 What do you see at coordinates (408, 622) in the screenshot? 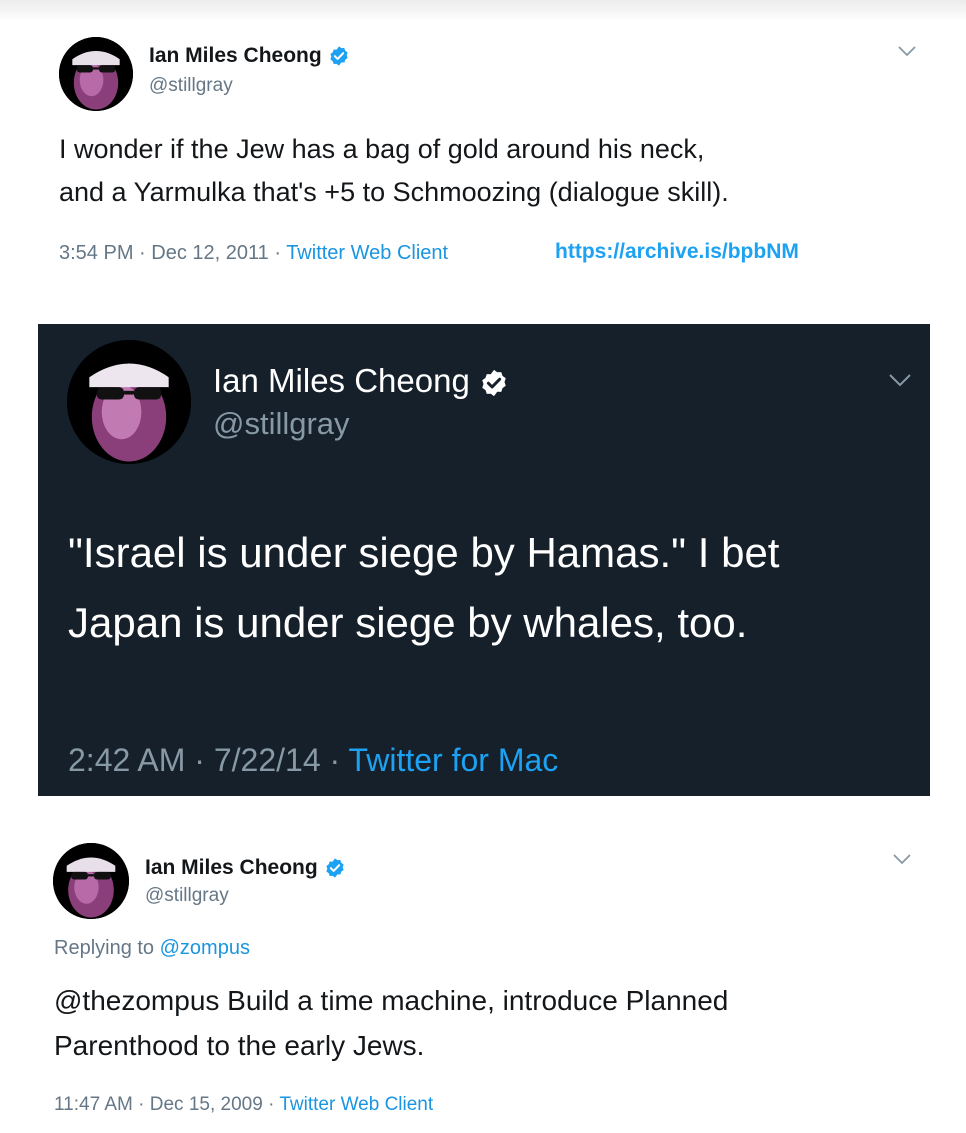
I see `tweet-text-line: Japan is under siege by whales, too.` at bounding box center [408, 622].